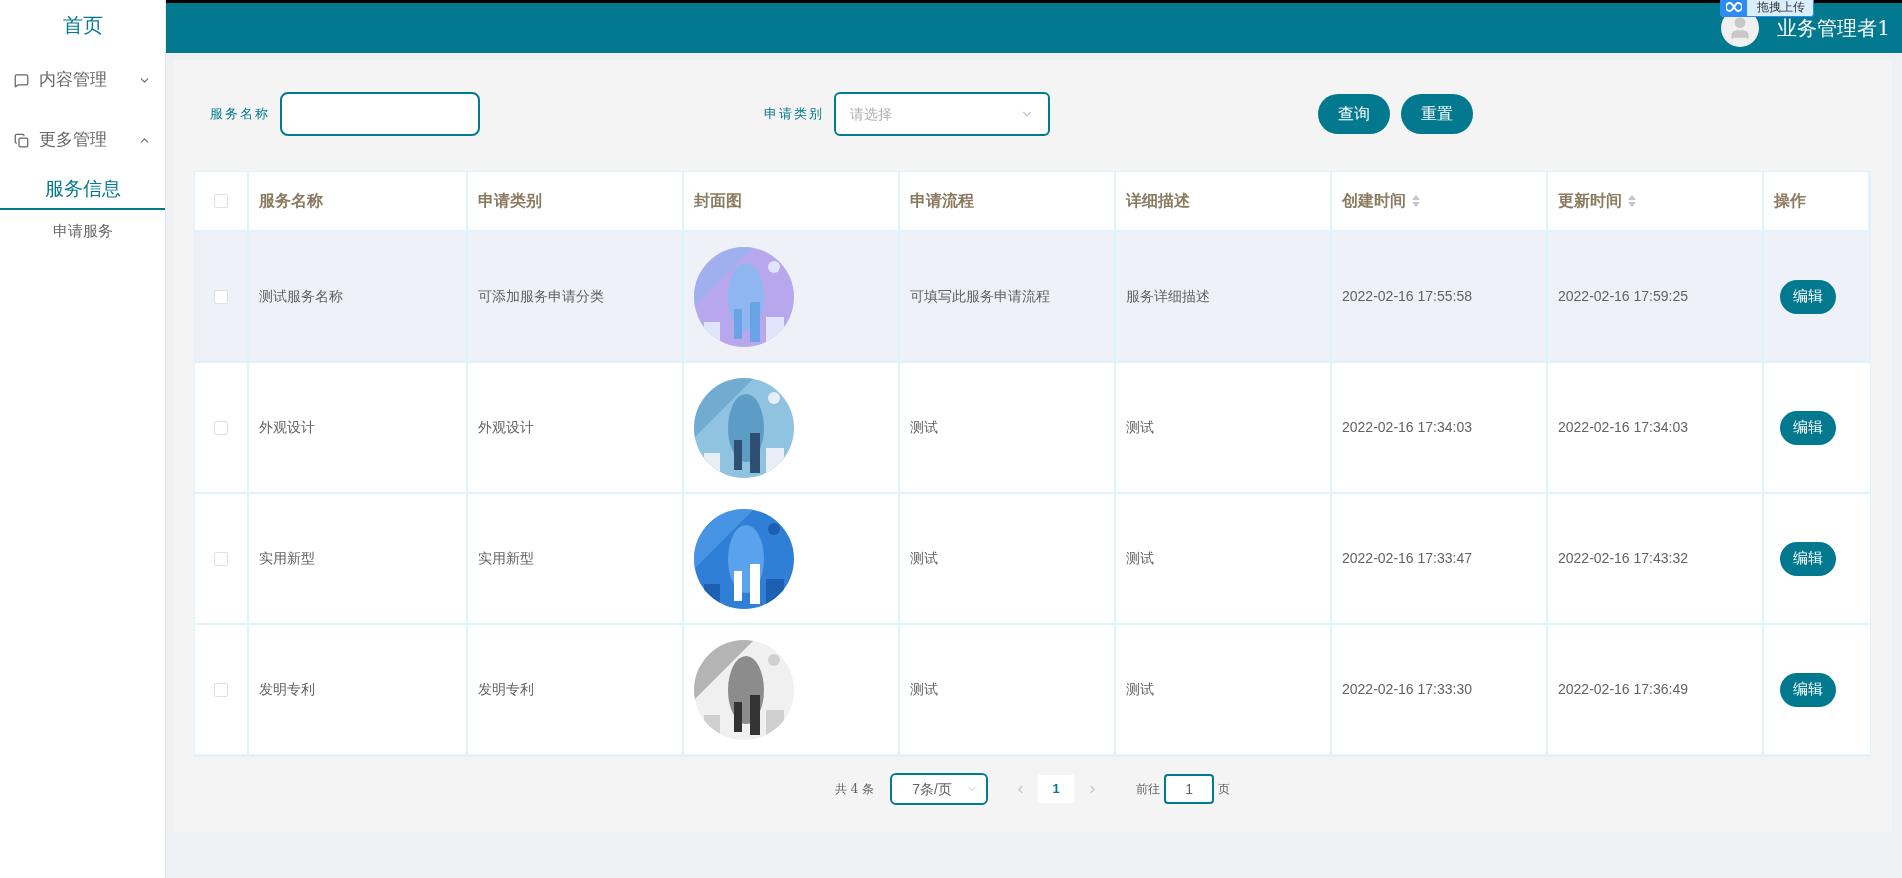 Image resolution: width=1902 pixels, height=878 pixels. Describe the element at coordinates (1407, 296) in the screenshot. I see `table-cell-text: 2022-02-16 17:55:58` at that location.